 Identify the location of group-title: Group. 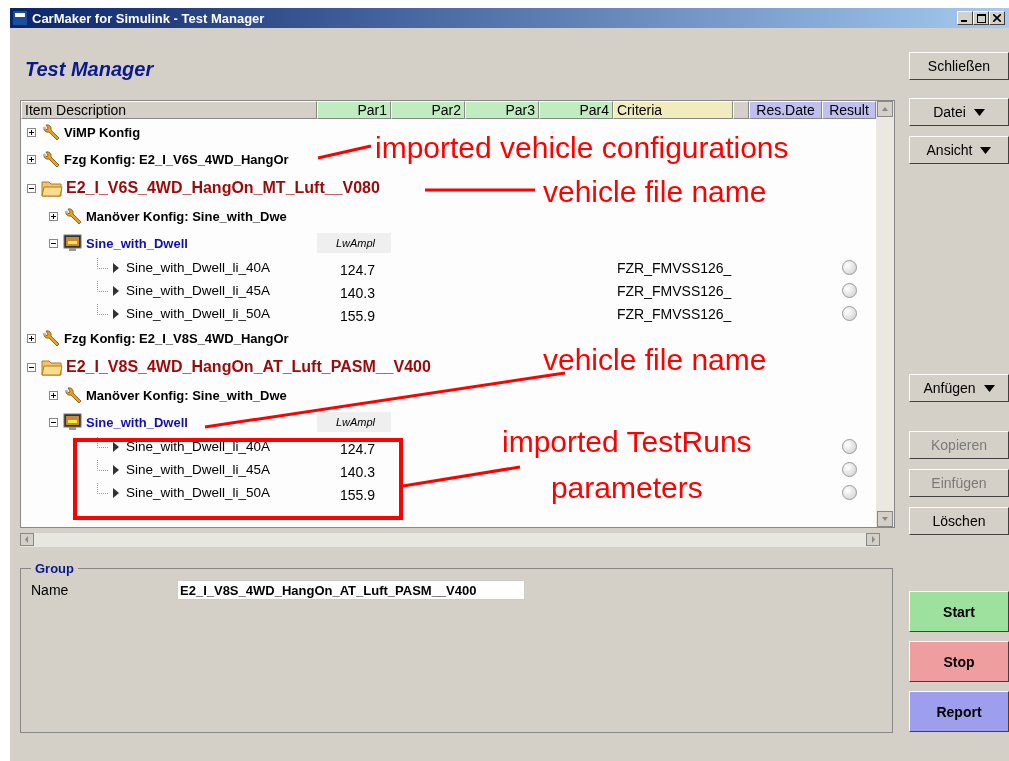
(54, 568).